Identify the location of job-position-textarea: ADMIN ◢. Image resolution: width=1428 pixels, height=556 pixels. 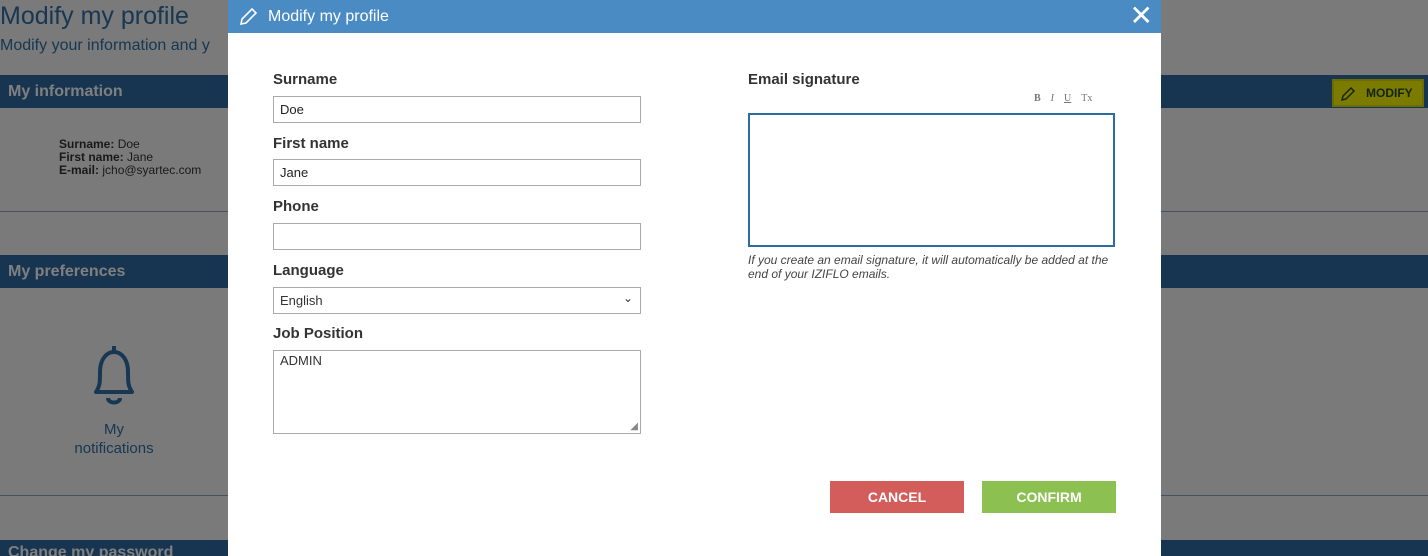
(457, 392).